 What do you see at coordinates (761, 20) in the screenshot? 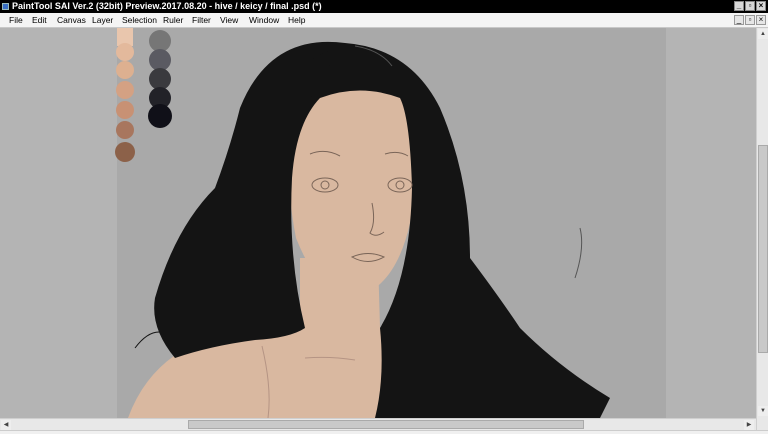
I see `doc-close-button: ×` at bounding box center [761, 20].